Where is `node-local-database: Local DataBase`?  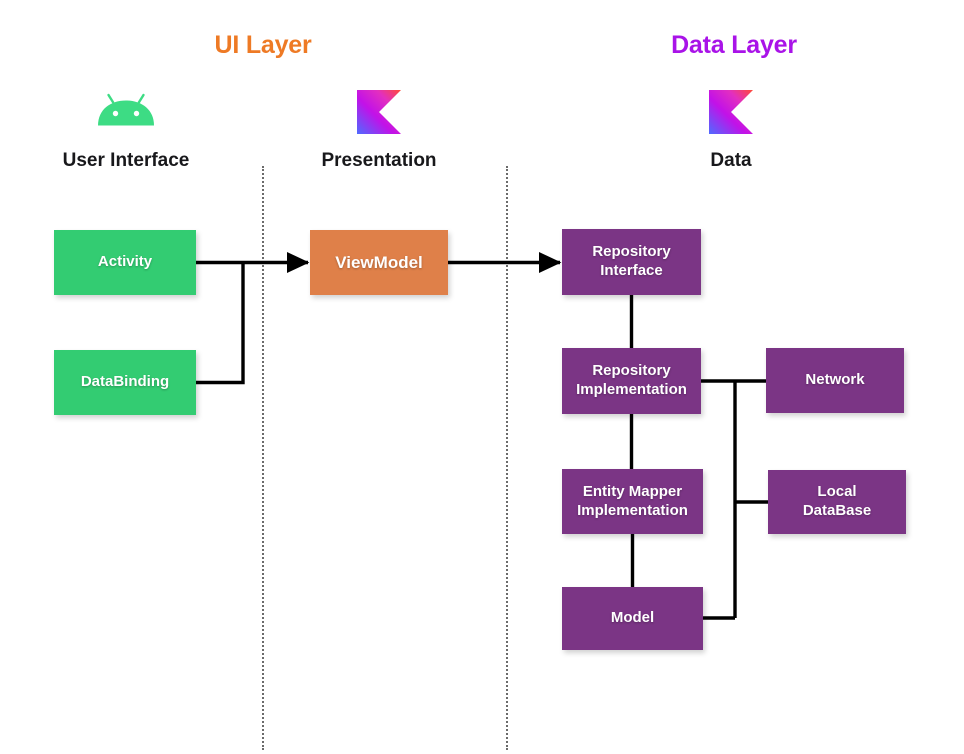 node-local-database: Local DataBase is located at coordinates (837, 502).